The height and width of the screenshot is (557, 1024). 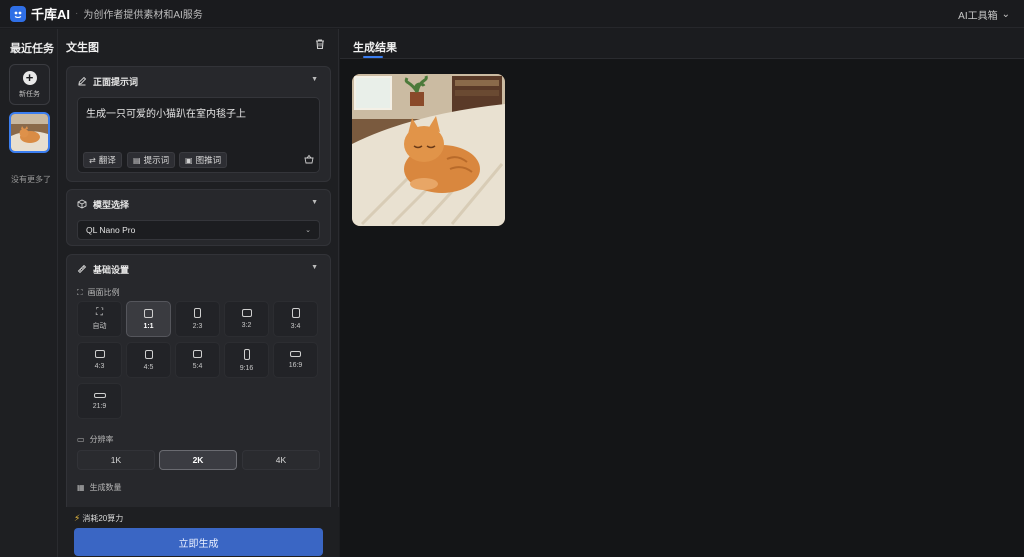 I want to click on ratio-label: 2:3, so click(x=197, y=326).